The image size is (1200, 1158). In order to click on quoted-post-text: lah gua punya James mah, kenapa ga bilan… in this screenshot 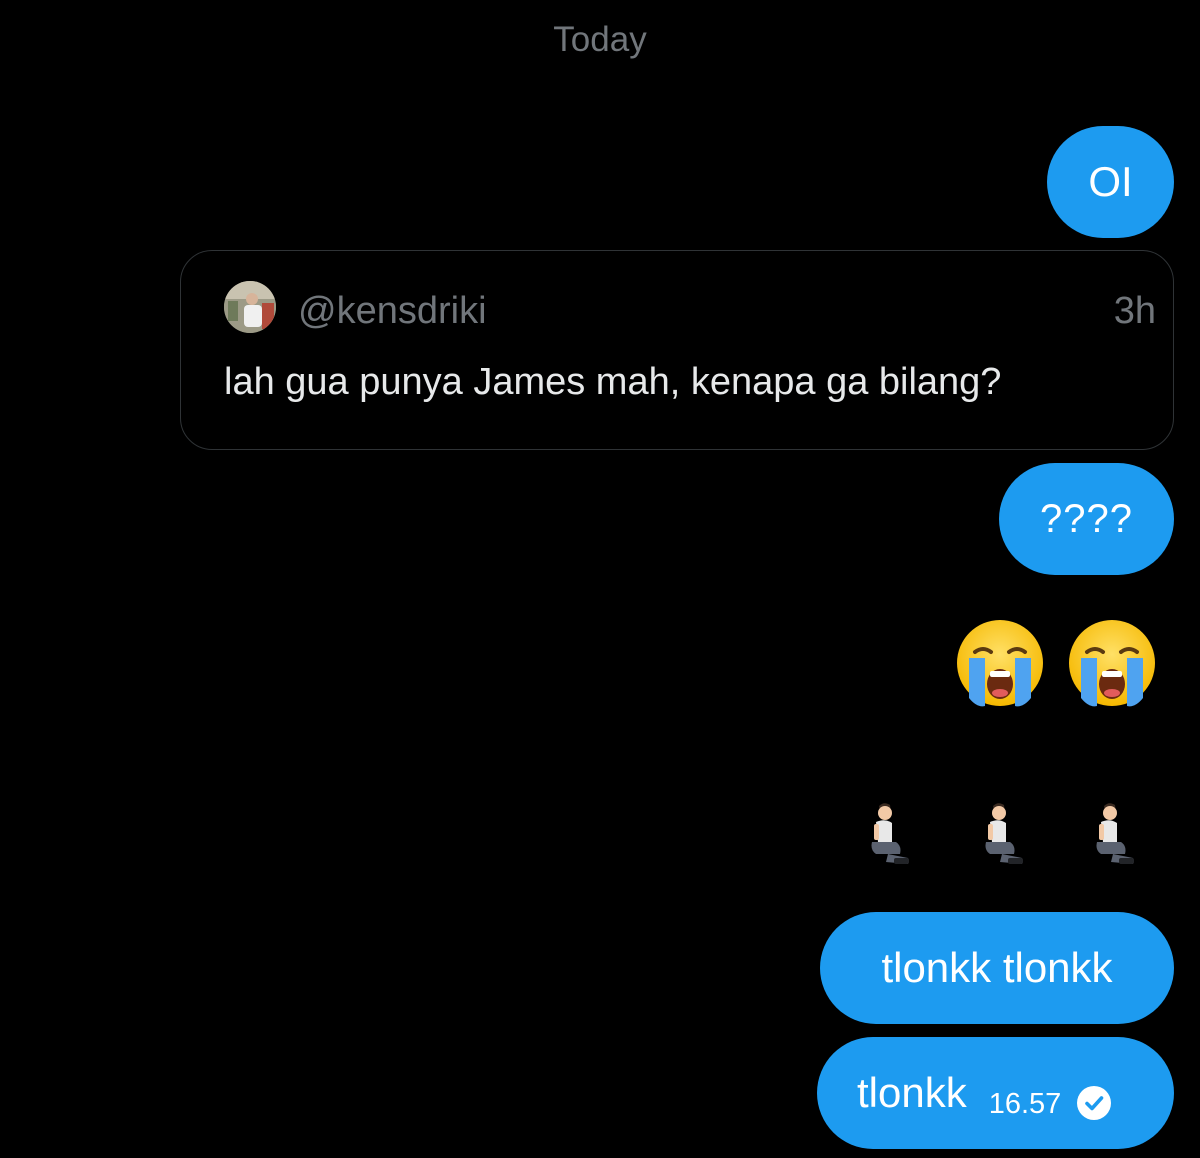, I will do `click(613, 382)`.